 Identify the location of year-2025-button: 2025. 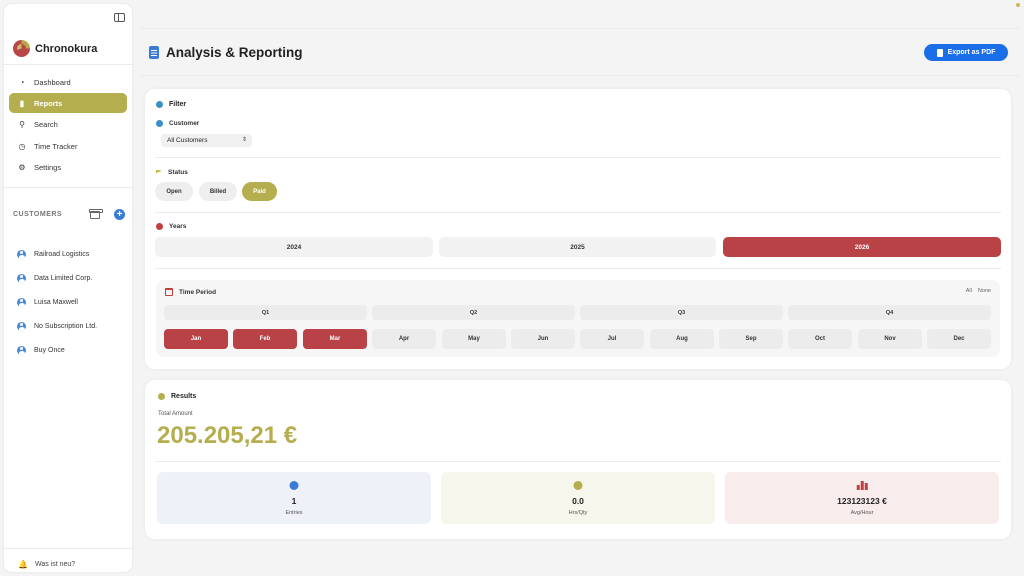
(577, 247).